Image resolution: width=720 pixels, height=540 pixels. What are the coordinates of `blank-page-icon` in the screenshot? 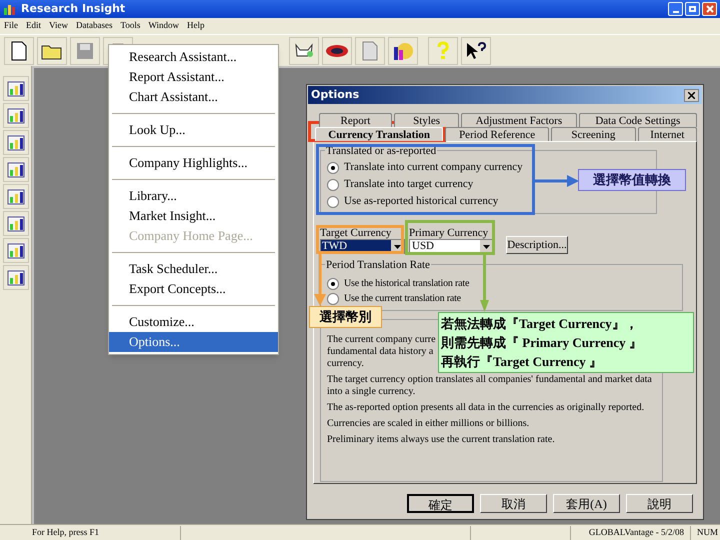 It's located at (19, 50).